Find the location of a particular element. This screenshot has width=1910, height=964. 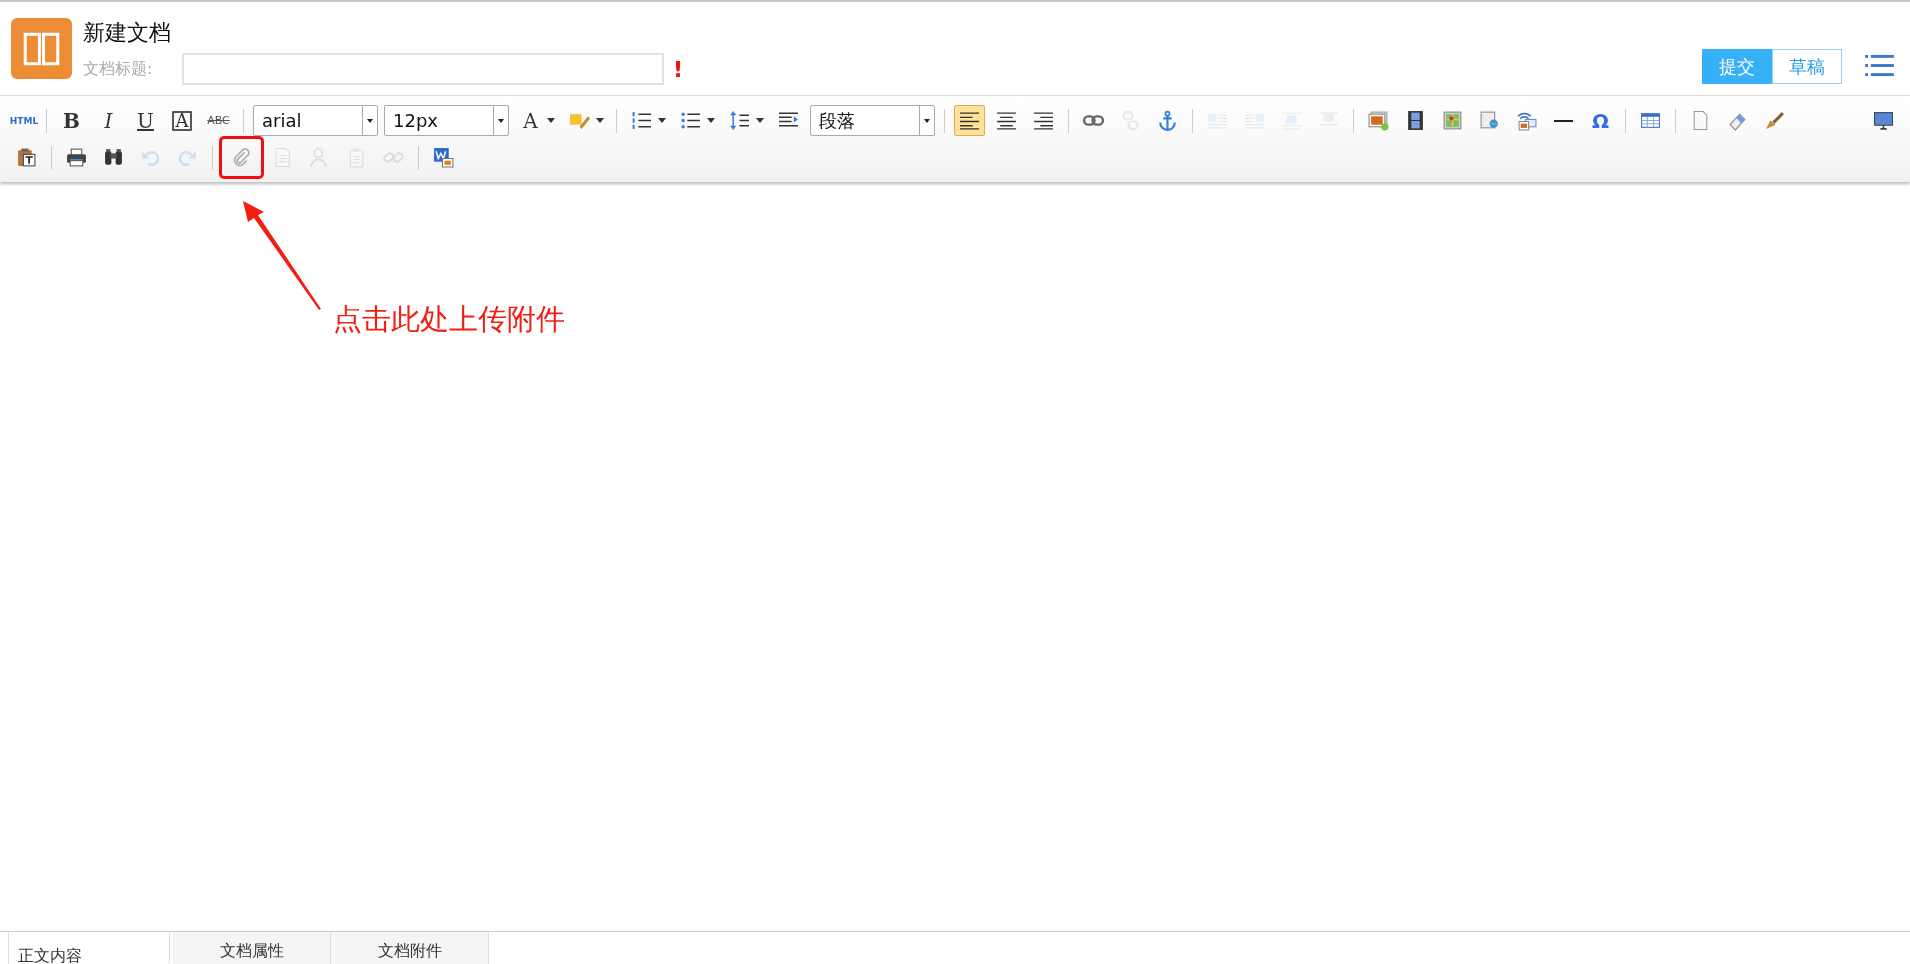

brush-icon is located at coordinates (1774, 120).